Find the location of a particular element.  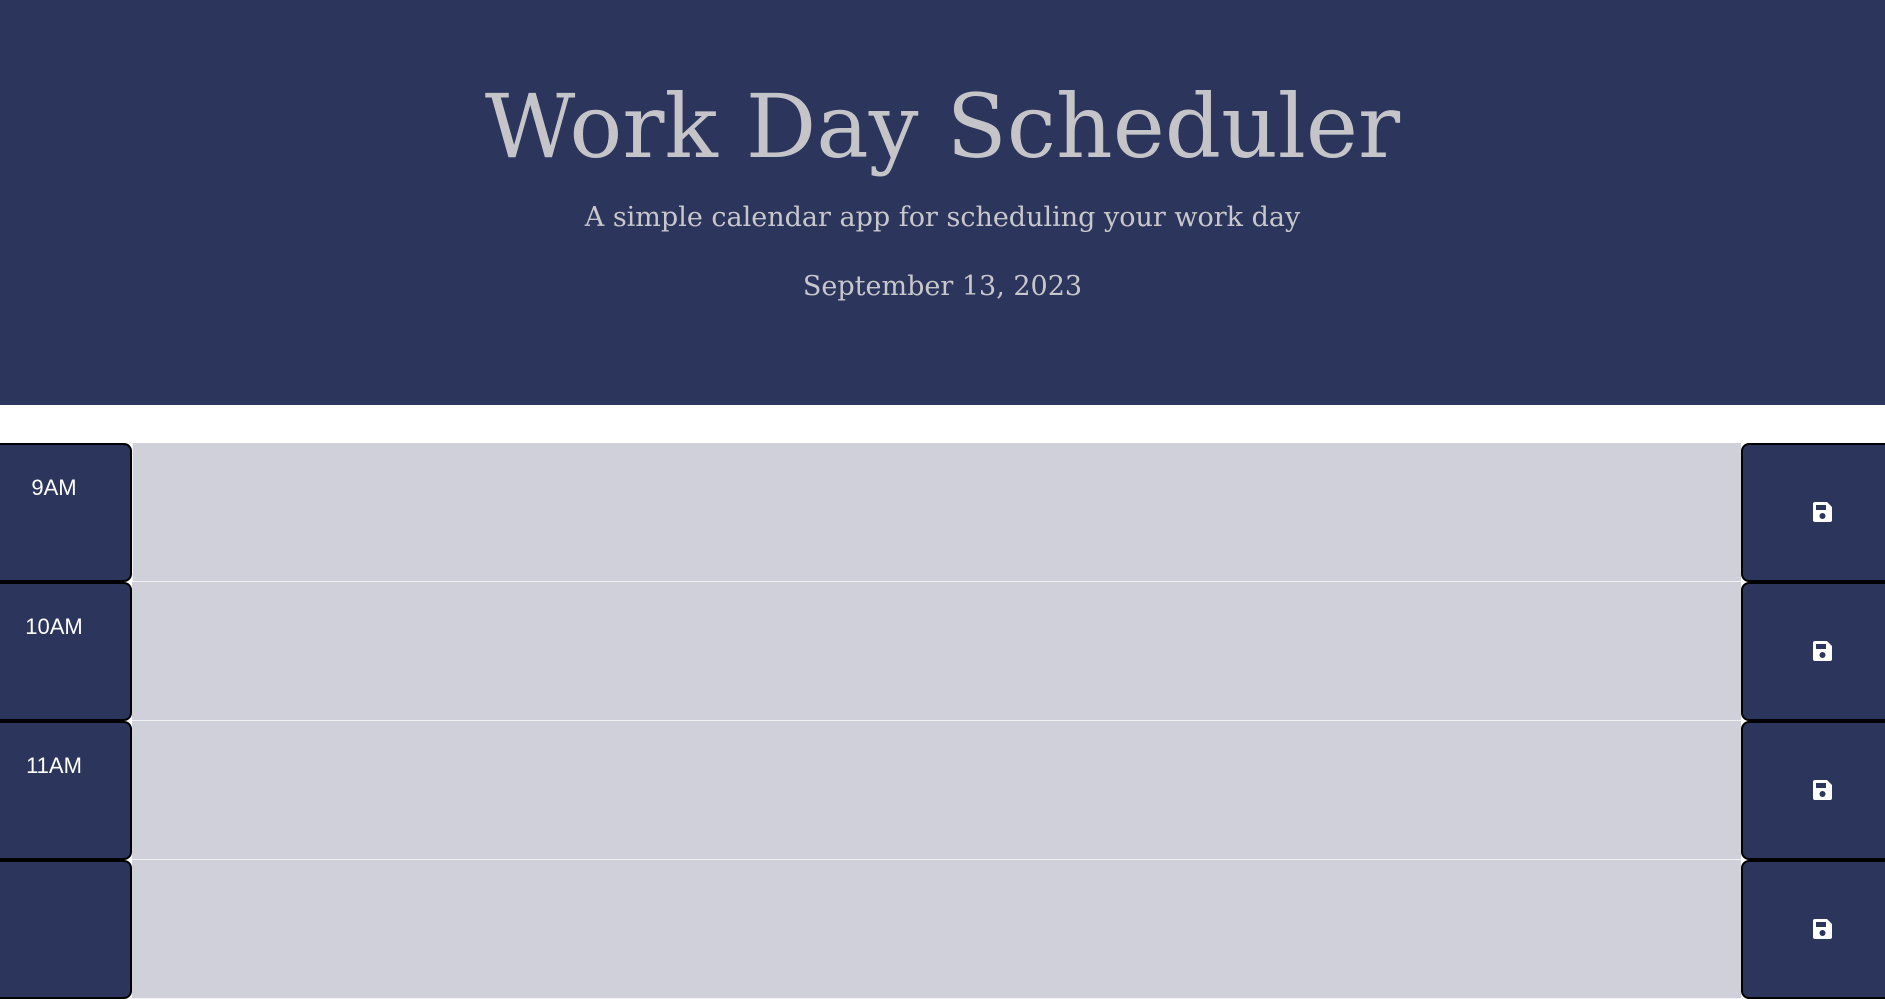

time-block-row is located at coordinates (942, 929).